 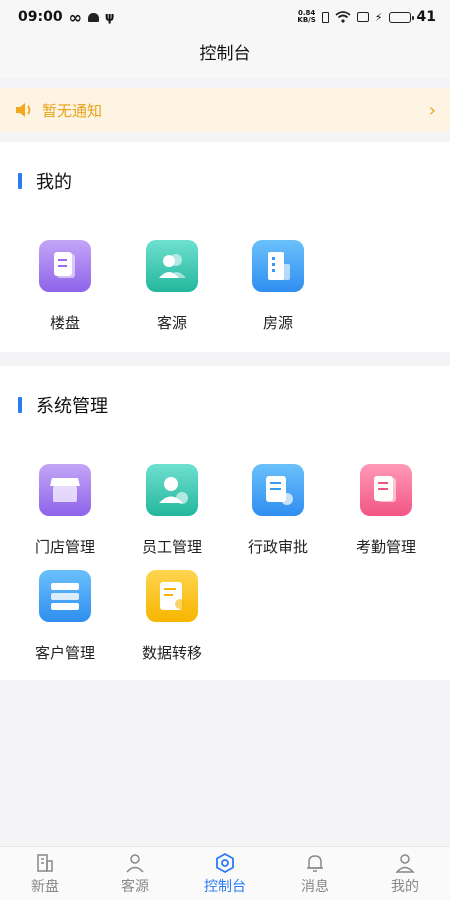 I want to click on tile-employee-management: 员工管理, so click(x=172, y=510).